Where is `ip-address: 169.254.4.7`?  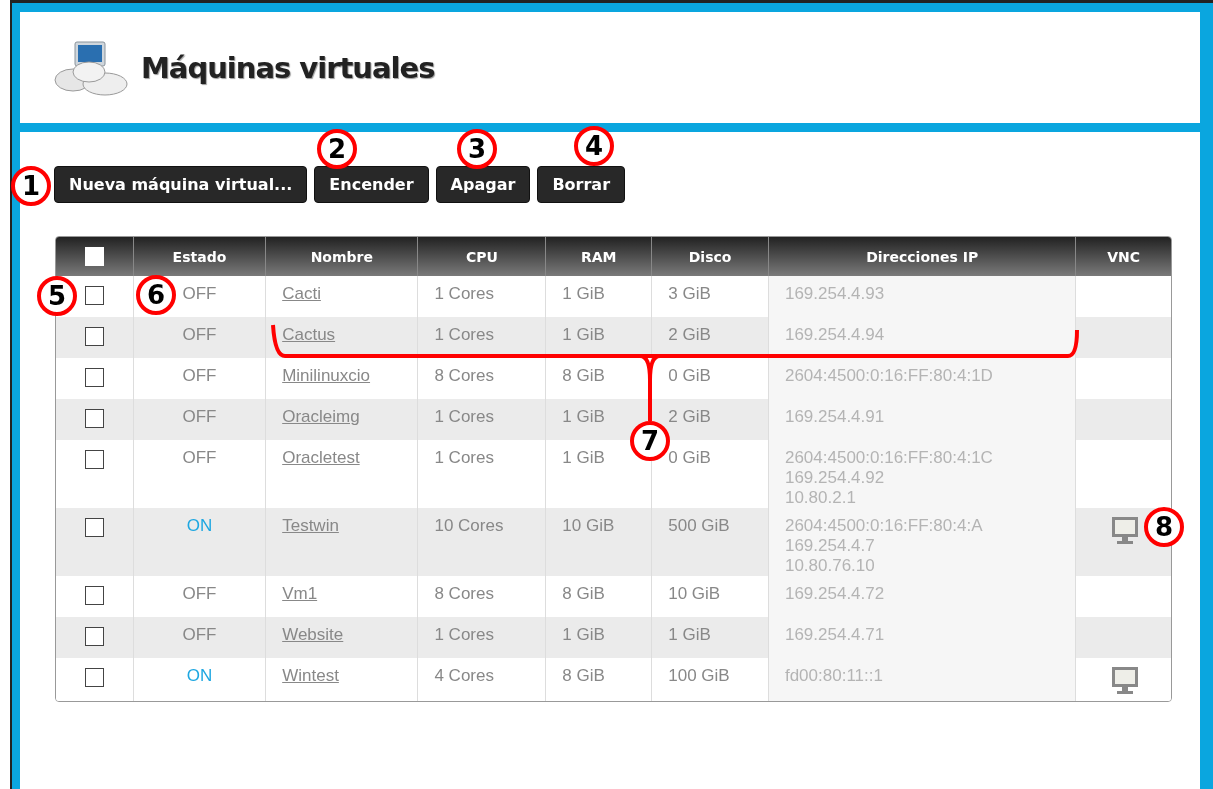 ip-address: 169.254.4.7 is located at coordinates (829, 546).